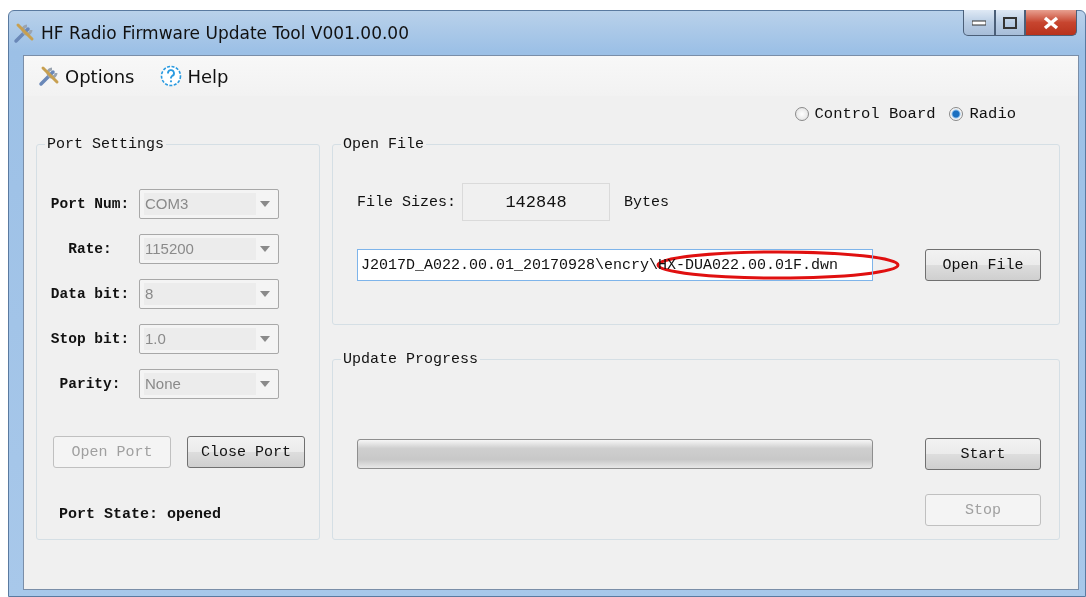 The height and width of the screenshot is (597, 1086). Describe the element at coordinates (246, 452) in the screenshot. I see `port-button: Close Port` at that location.